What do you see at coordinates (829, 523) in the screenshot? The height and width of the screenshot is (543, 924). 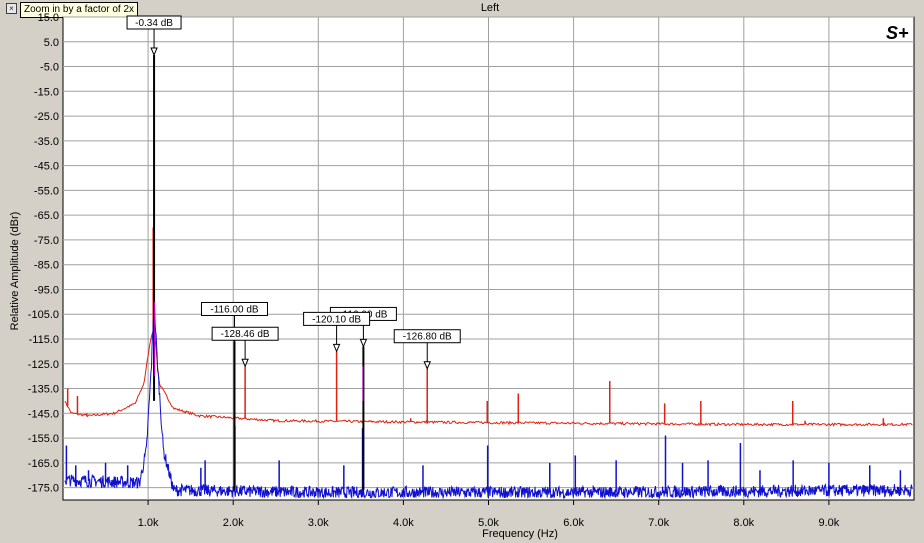 I see `x-tick-label: 9.0k` at bounding box center [829, 523].